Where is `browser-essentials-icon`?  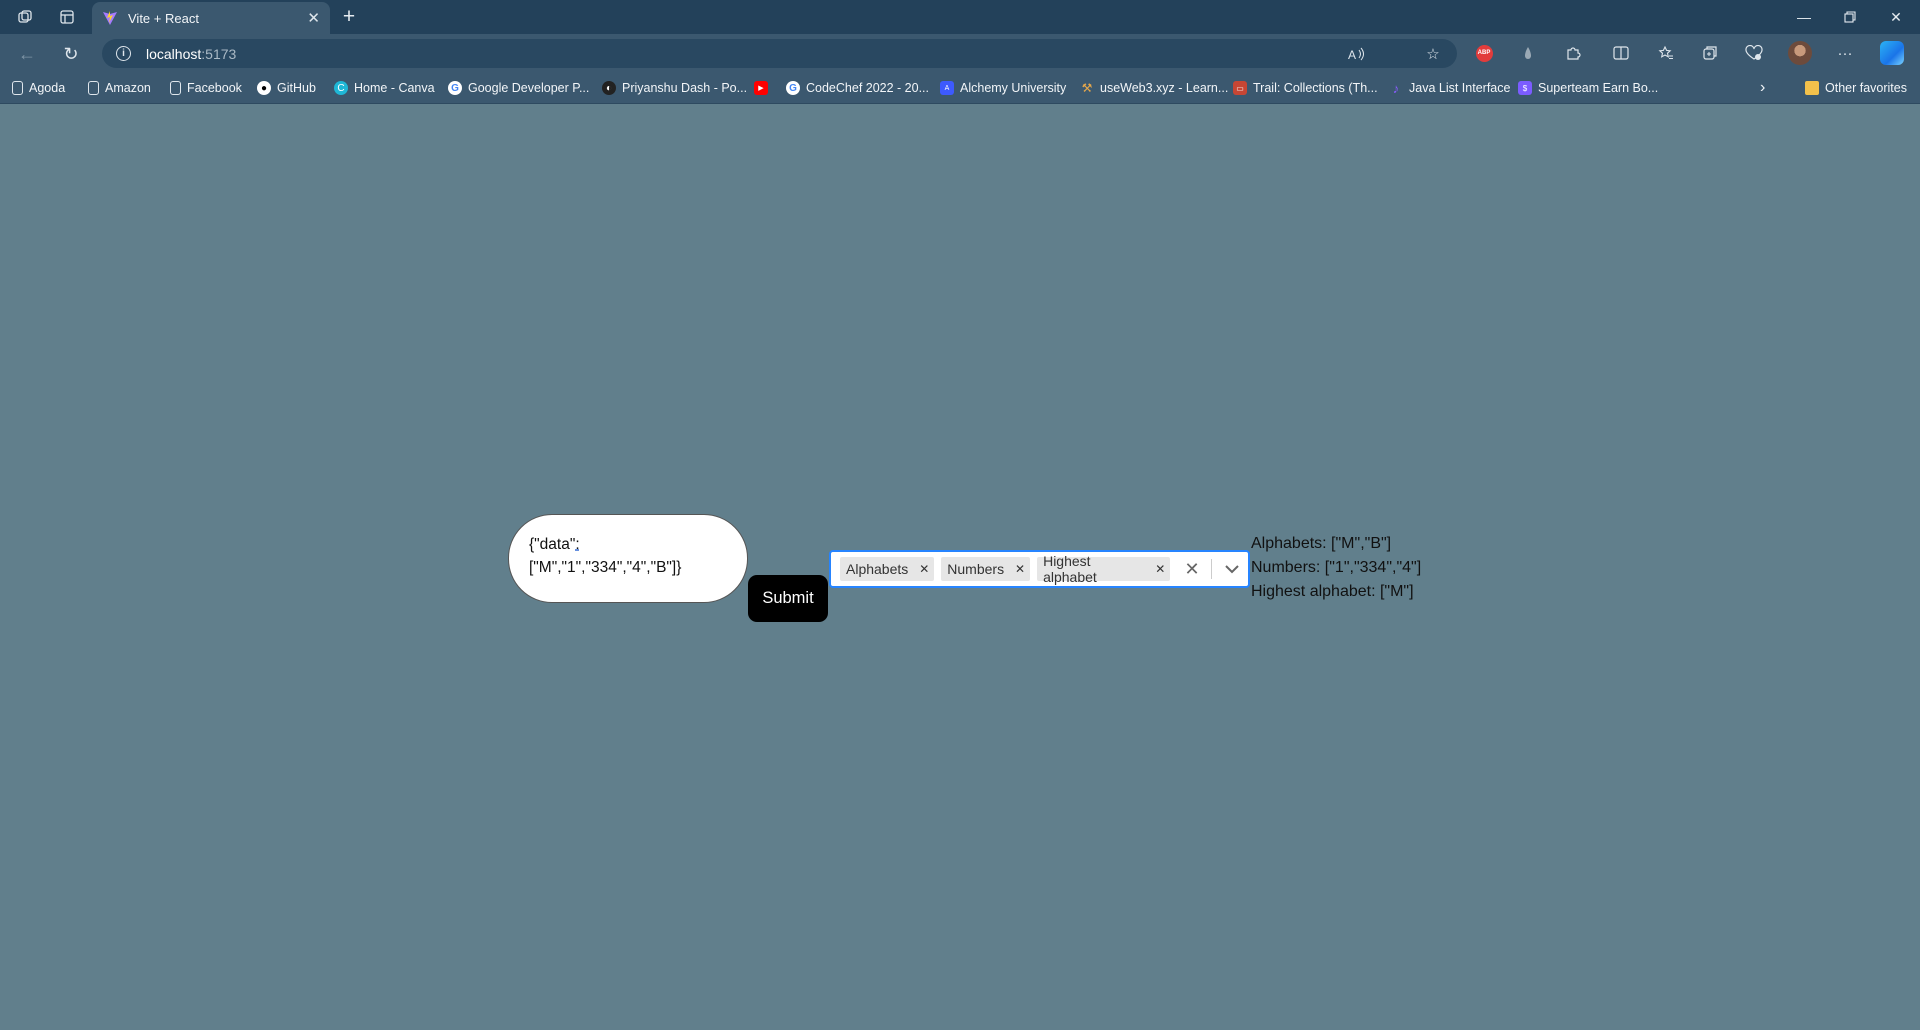
browser-essentials-icon is located at coordinates (1754, 53).